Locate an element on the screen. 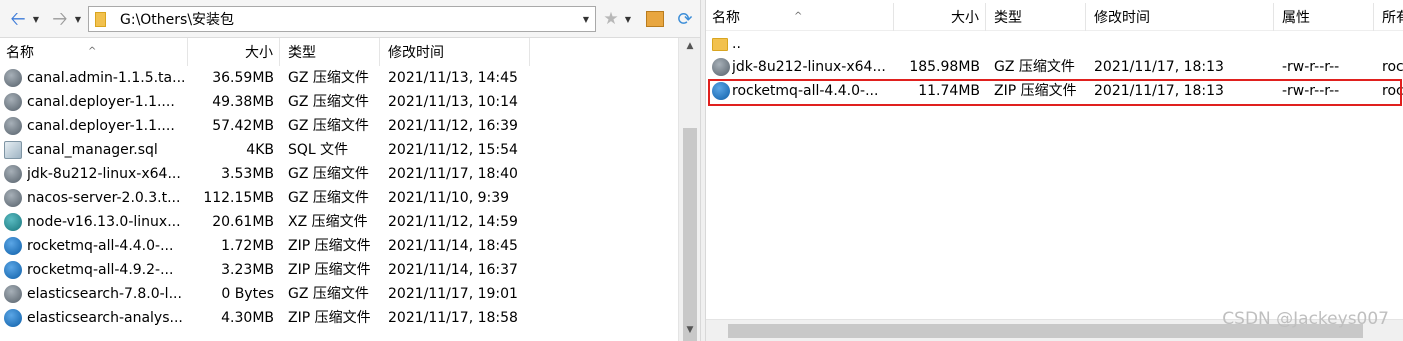 This screenshot has width=1403, height=341. refresh-button: ⟳ is located at coordinates (685, 19).